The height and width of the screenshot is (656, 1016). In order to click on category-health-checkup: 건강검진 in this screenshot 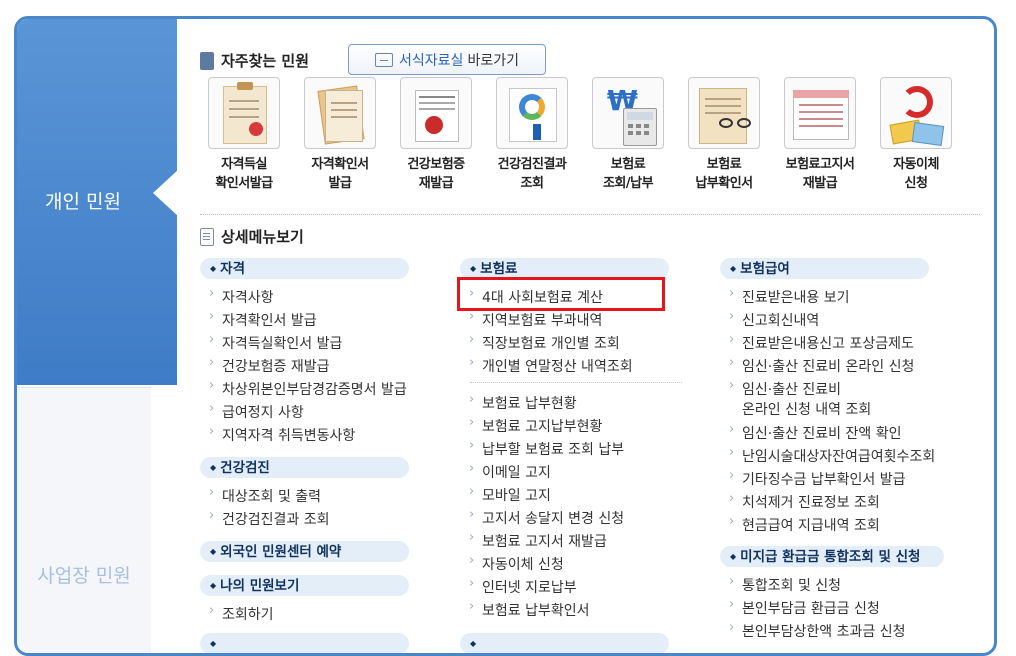, I will do `click(304, 467)`.